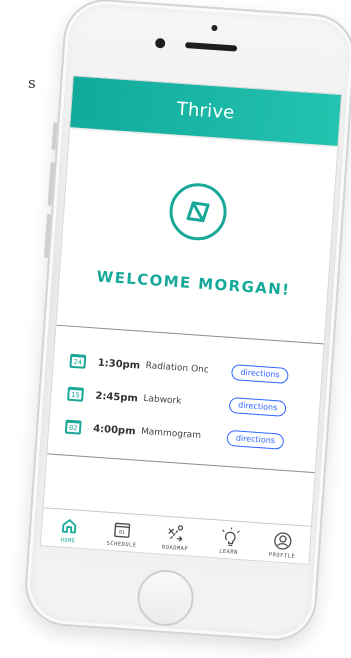 This screenshot has height=658, width=351. Describe the element at coordinates (119, 364) in the screenshot. I see `appointment-time: 1:30pm` at that location.